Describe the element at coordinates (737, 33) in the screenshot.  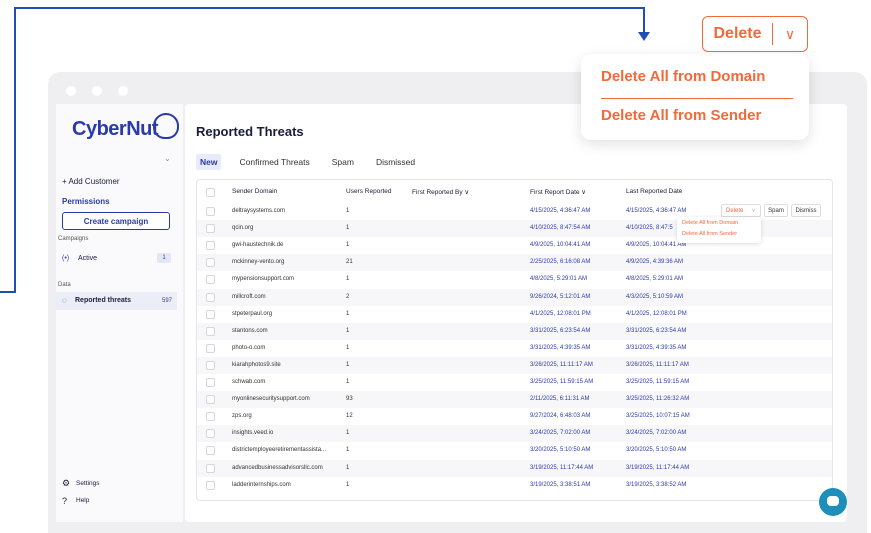
I see `delete-label: Delete` at that location.